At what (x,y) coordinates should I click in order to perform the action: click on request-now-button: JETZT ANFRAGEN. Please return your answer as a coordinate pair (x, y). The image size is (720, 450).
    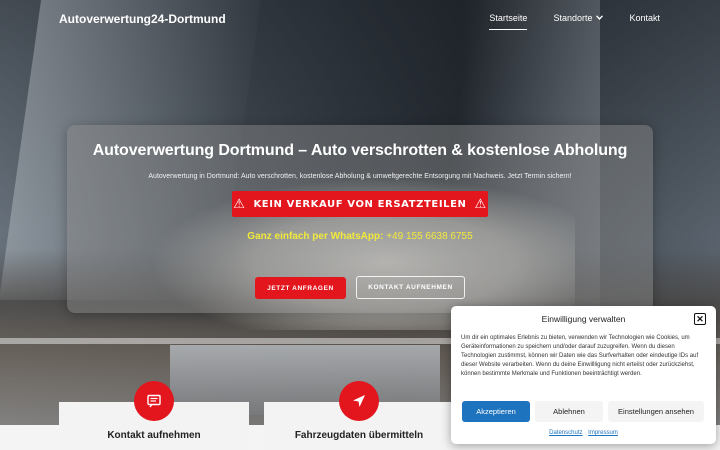
    Looking at the image, I should click on (300, 288).